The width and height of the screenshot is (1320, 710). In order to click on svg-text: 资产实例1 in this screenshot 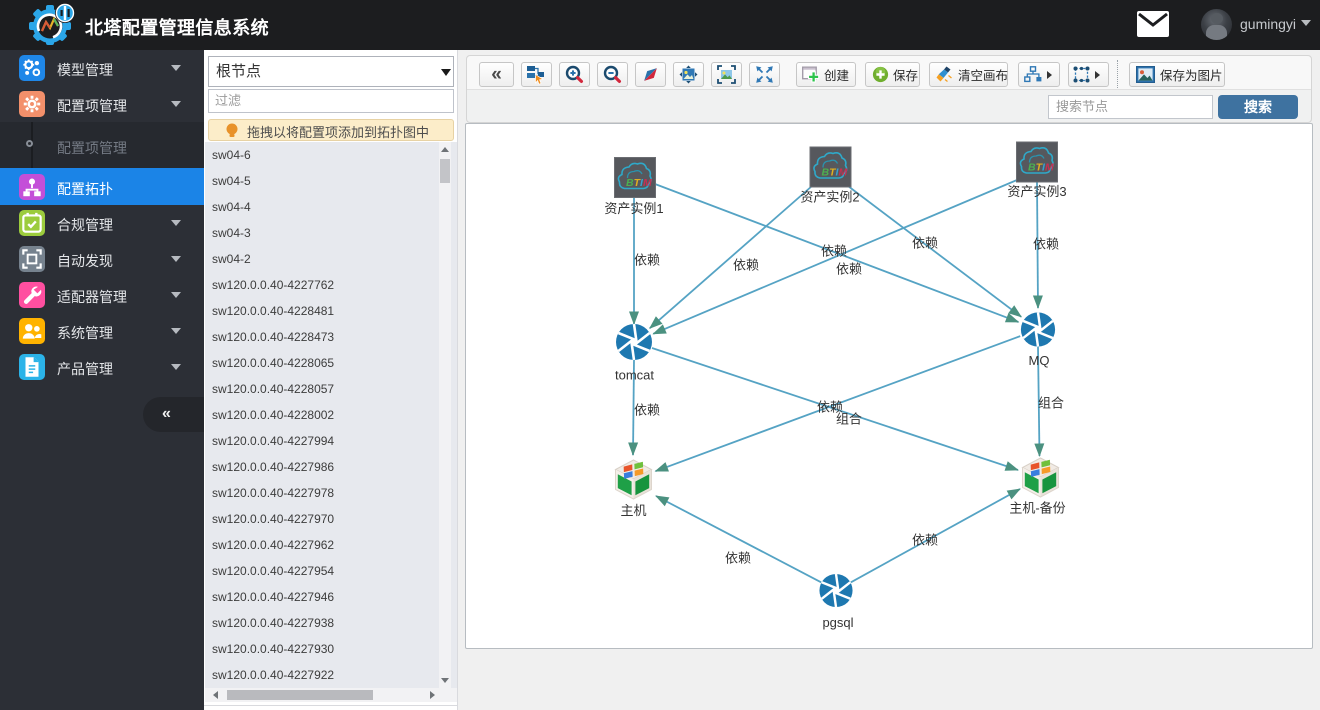, I will do `click(633, 208)`.